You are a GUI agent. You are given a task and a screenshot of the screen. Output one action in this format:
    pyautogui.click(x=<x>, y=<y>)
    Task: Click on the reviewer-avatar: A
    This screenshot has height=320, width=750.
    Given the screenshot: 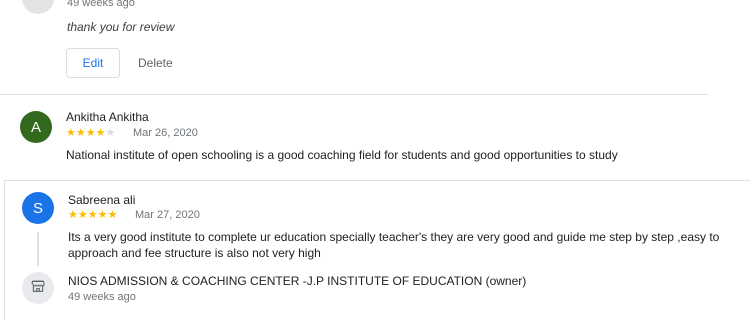 What is the action you would take?
    pyautogui.click(x=36, y=127)
    